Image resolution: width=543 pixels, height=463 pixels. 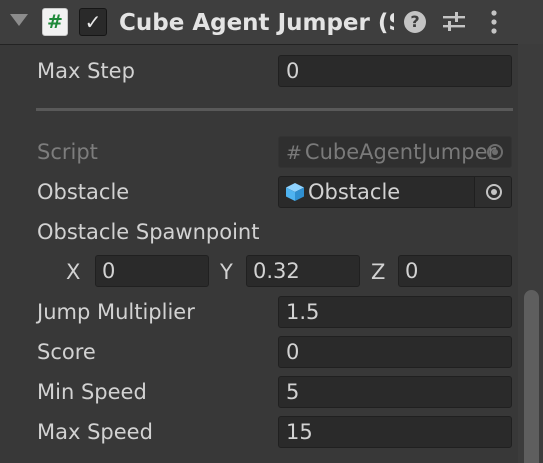 I want to click on score-label: Score, so click(x=66, y=352).